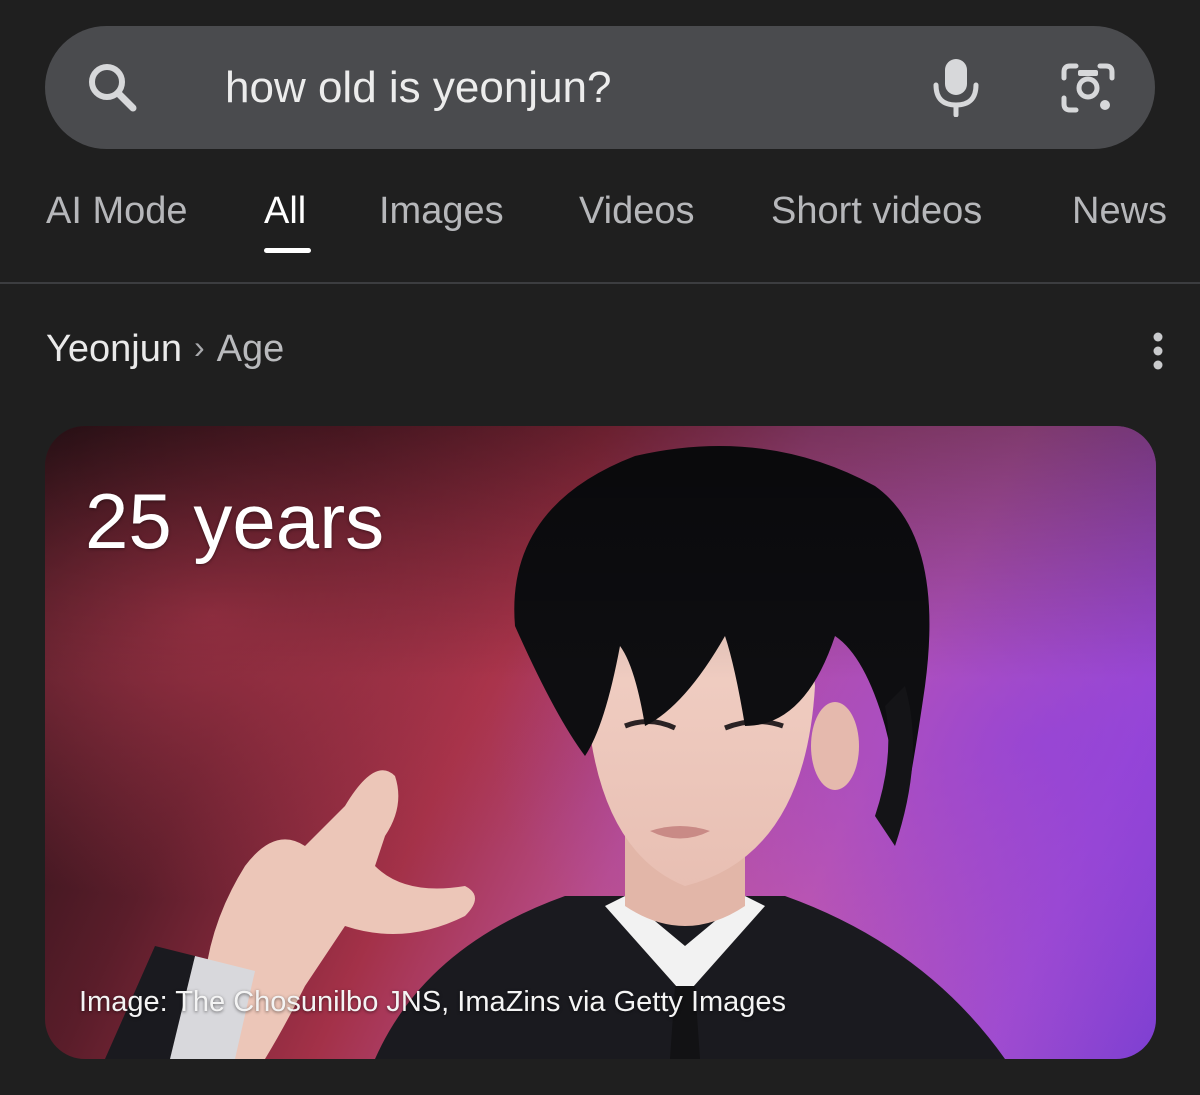 The height and width of the screenshot is (1095, 1200). I want to click on tab-all: All, so click(285, 211).